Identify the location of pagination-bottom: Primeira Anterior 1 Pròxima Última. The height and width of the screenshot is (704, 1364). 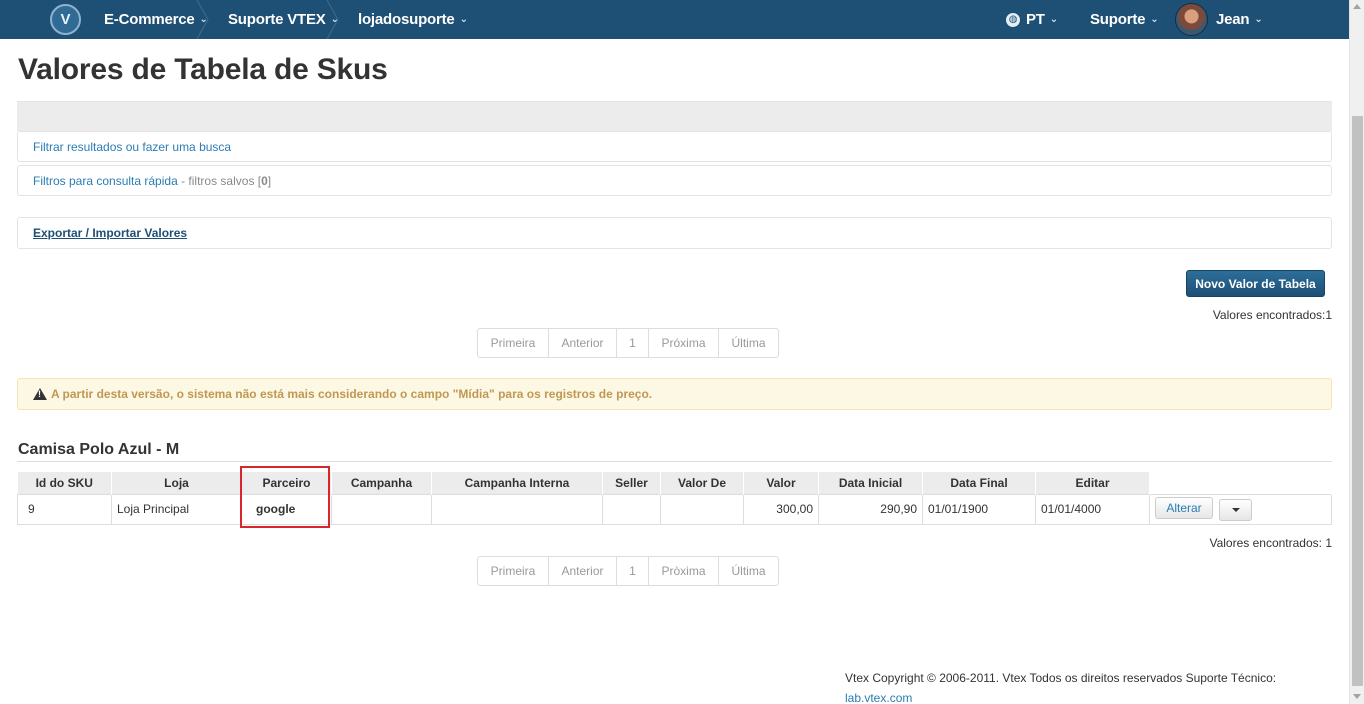
(628, 571).